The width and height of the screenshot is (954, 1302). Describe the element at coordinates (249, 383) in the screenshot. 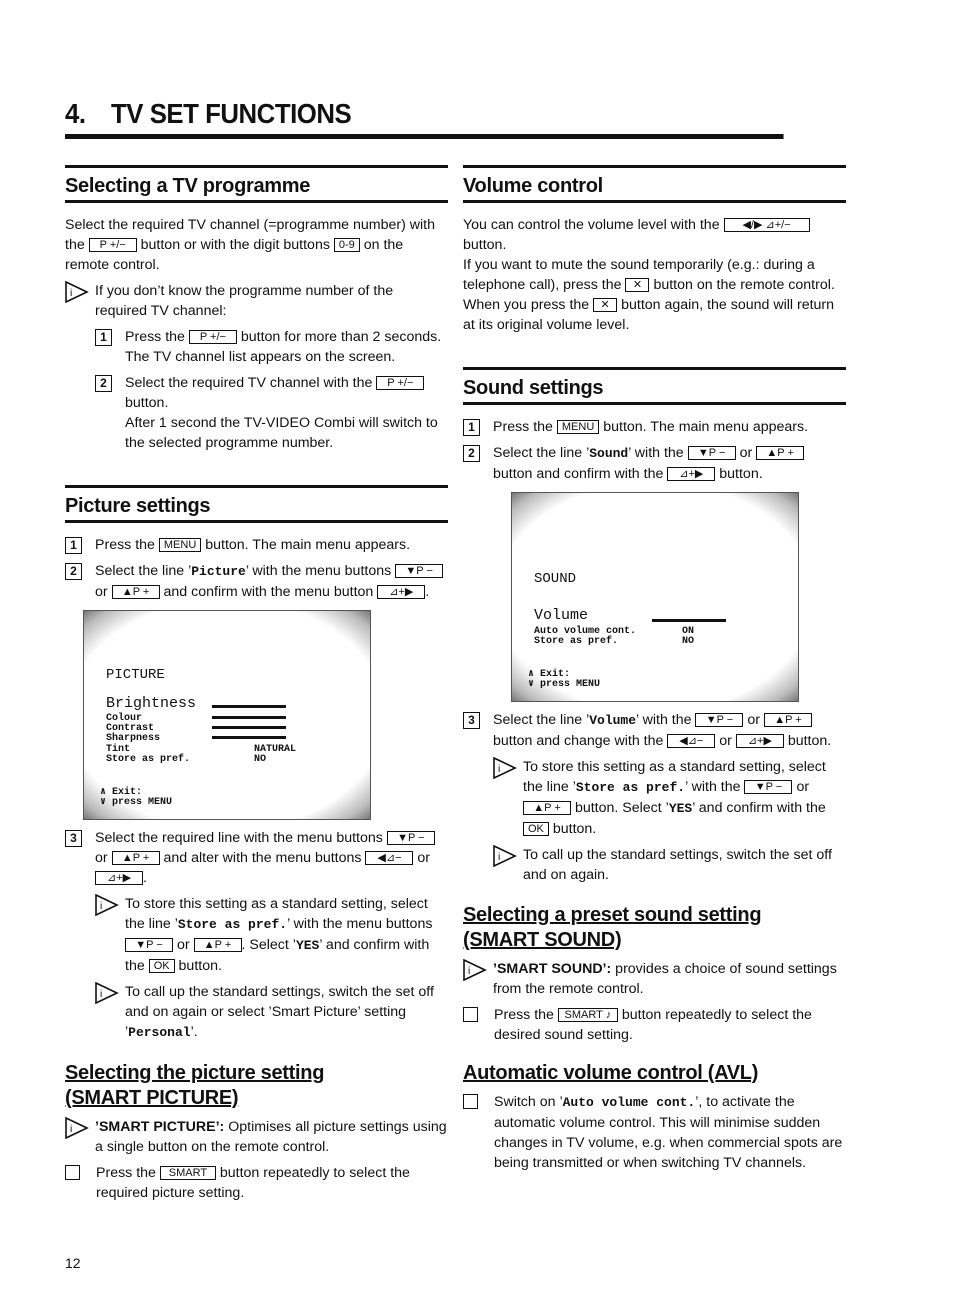

I see `text: Select the required TV channel with the` at that location.